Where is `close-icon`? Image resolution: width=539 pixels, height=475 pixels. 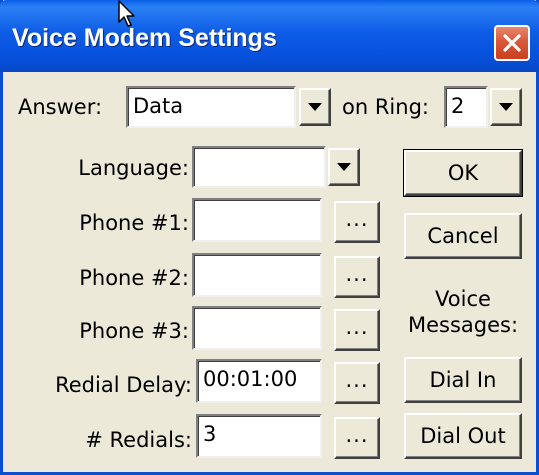 close-icon is located at coordinates (512, 43).